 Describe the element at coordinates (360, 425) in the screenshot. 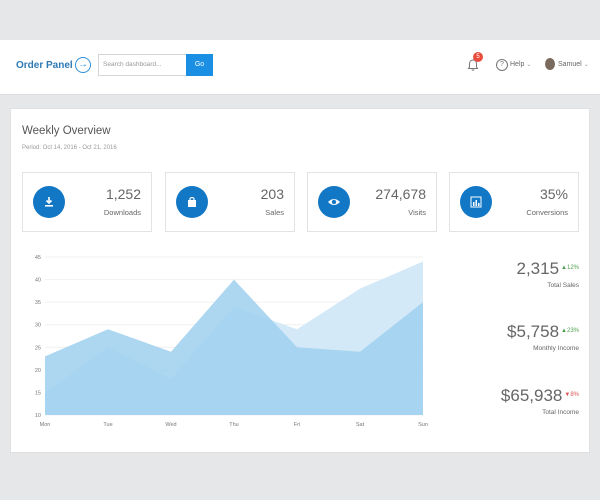

I see `x-tick-label: Sat` at that location.